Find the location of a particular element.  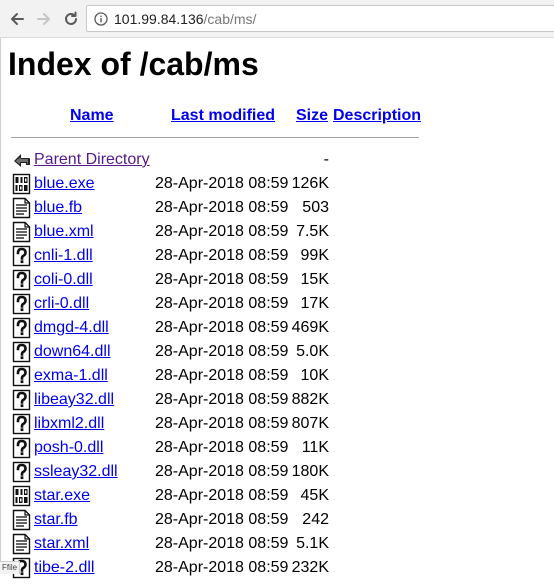

table-row: down64.dll 28-Apr-2018 08:59 5.0K is located at coordinates (277, 352).